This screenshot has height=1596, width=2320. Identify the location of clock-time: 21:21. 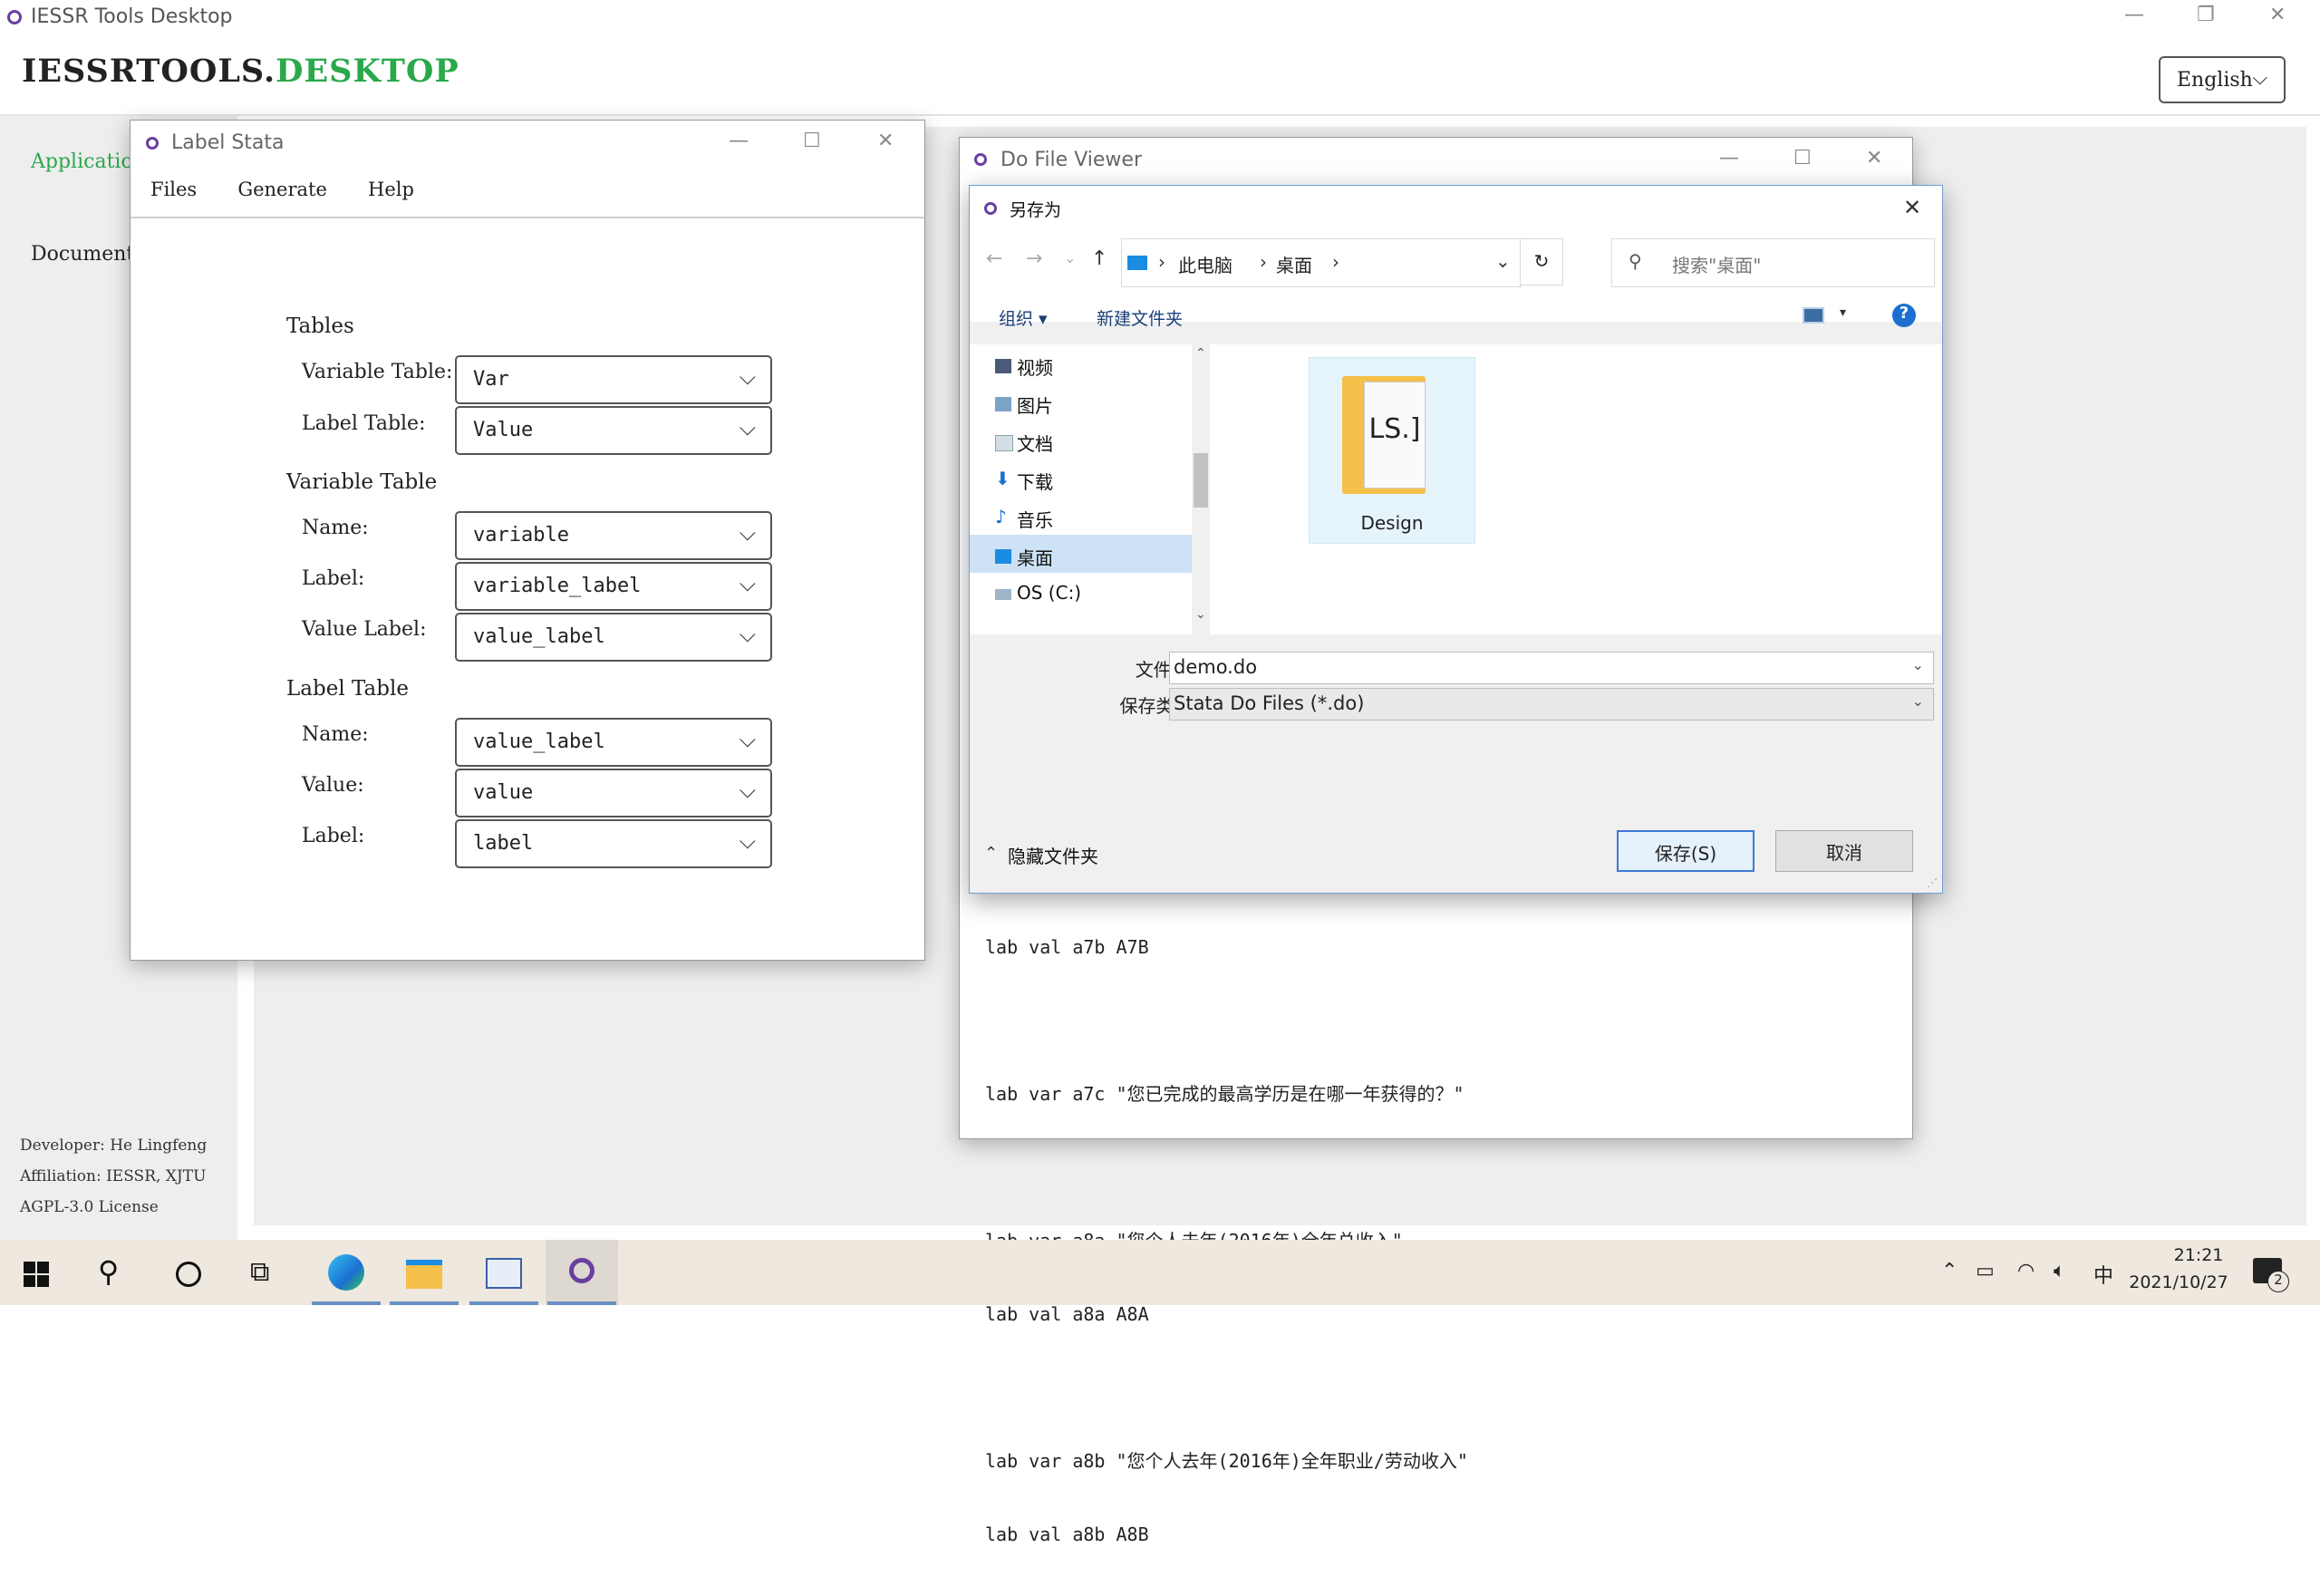
(2198, 1255).